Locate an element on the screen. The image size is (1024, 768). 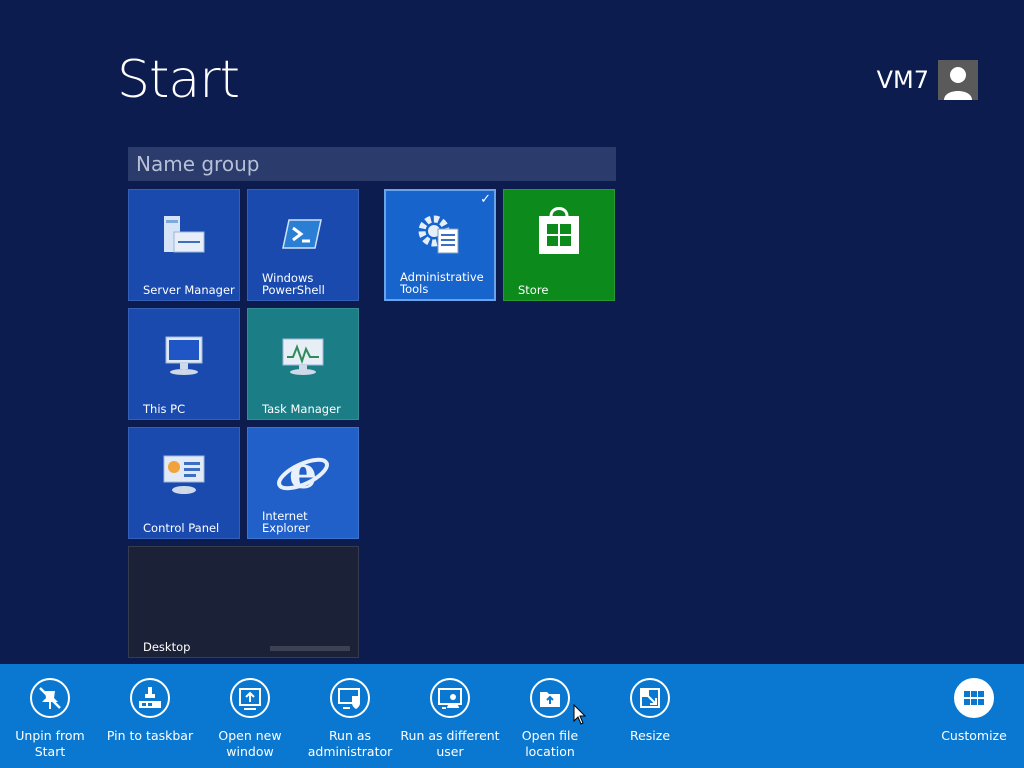
computer-icon is located at coordinates (184, 355).